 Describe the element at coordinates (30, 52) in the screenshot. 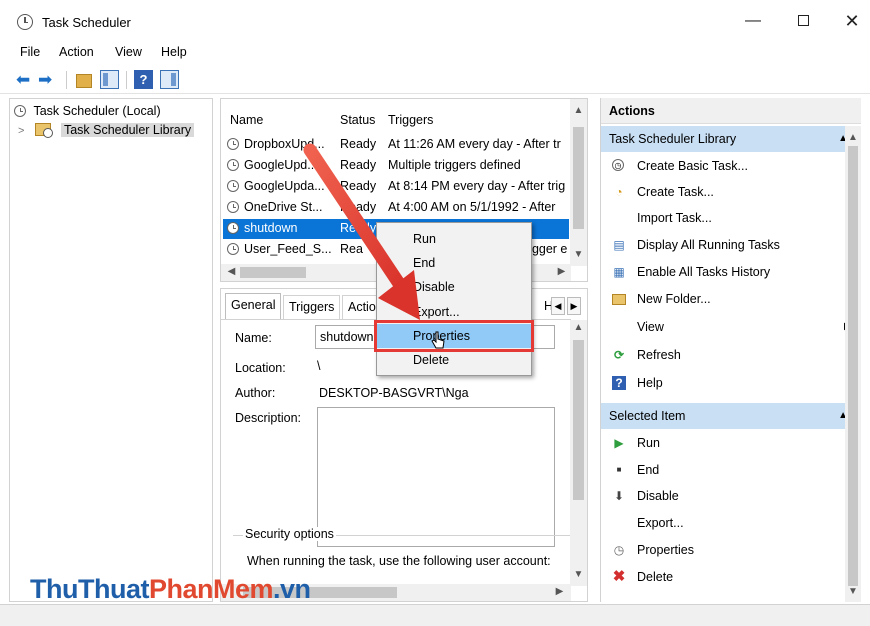

I see `menu-file: File` at that location.